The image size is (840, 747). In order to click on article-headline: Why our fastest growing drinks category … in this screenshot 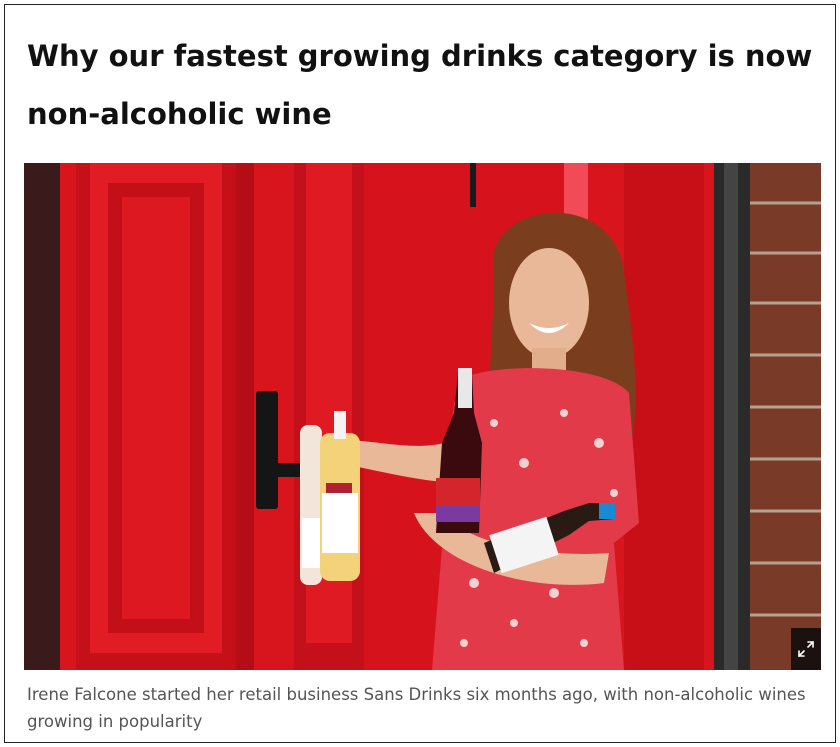, I will do `click(420, 85)`.